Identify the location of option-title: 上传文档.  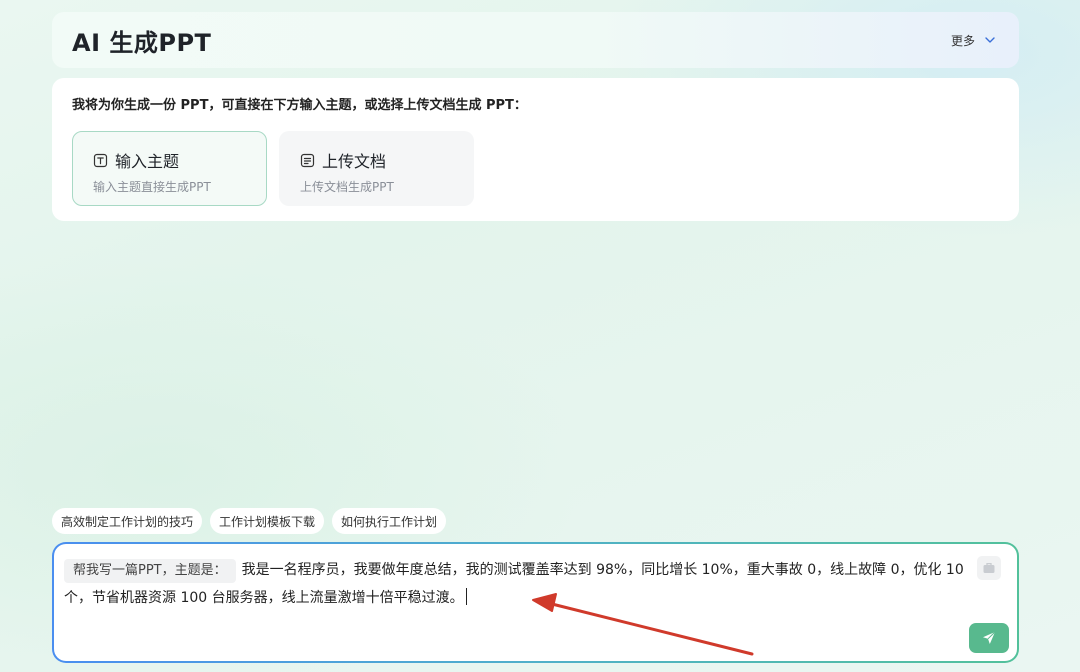
(354, 161).